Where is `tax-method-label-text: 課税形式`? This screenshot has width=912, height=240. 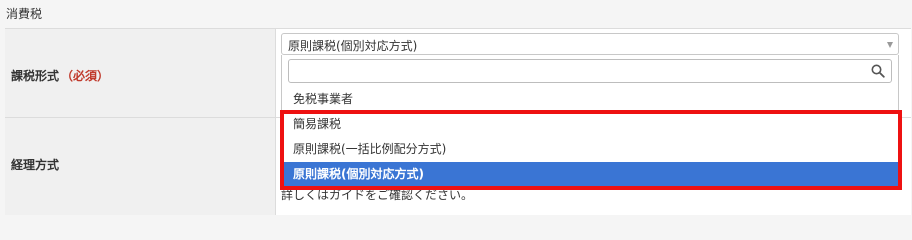 tax-method-label-text: 課税形式 is located at coordinates (35, 76).